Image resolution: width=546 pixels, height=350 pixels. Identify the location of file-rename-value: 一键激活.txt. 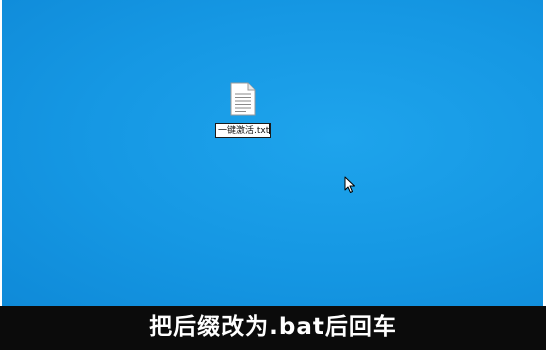
(244, 131).